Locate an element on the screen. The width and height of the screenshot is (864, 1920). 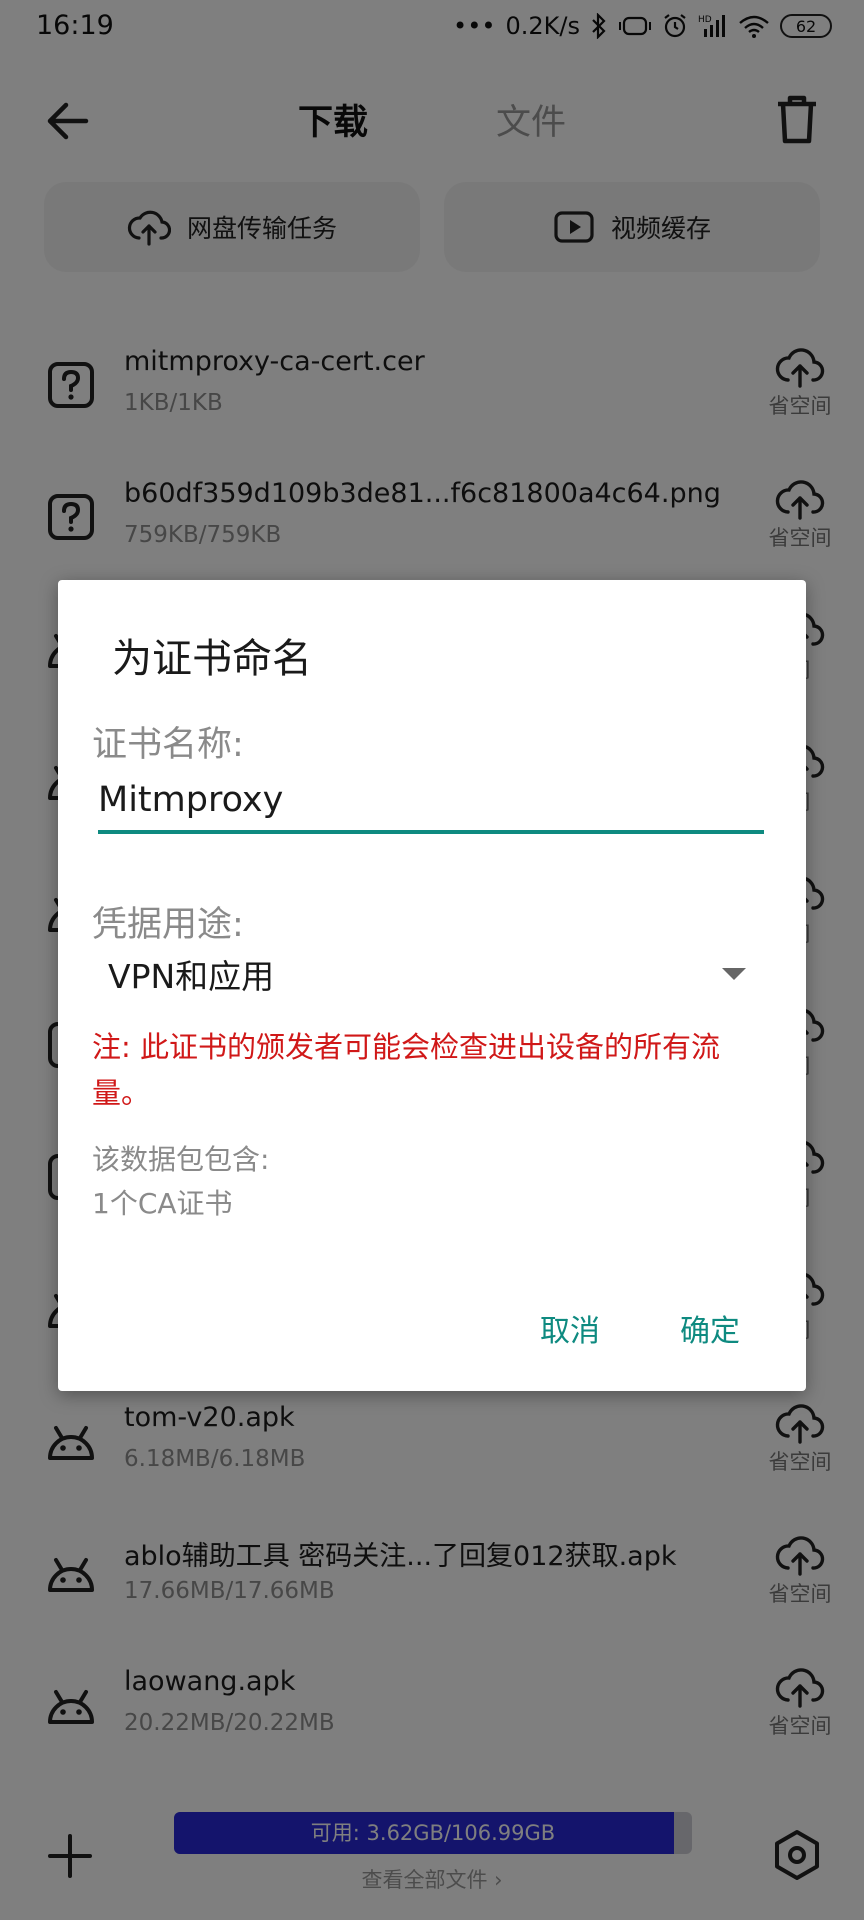
certificate-name-input: Mitmproxy is located at coordinates (431, 807).